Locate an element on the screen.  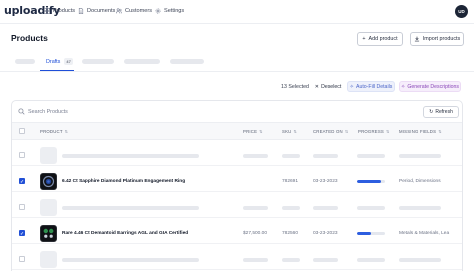
nav-item-products: Products is located at coordinates (59, 11).